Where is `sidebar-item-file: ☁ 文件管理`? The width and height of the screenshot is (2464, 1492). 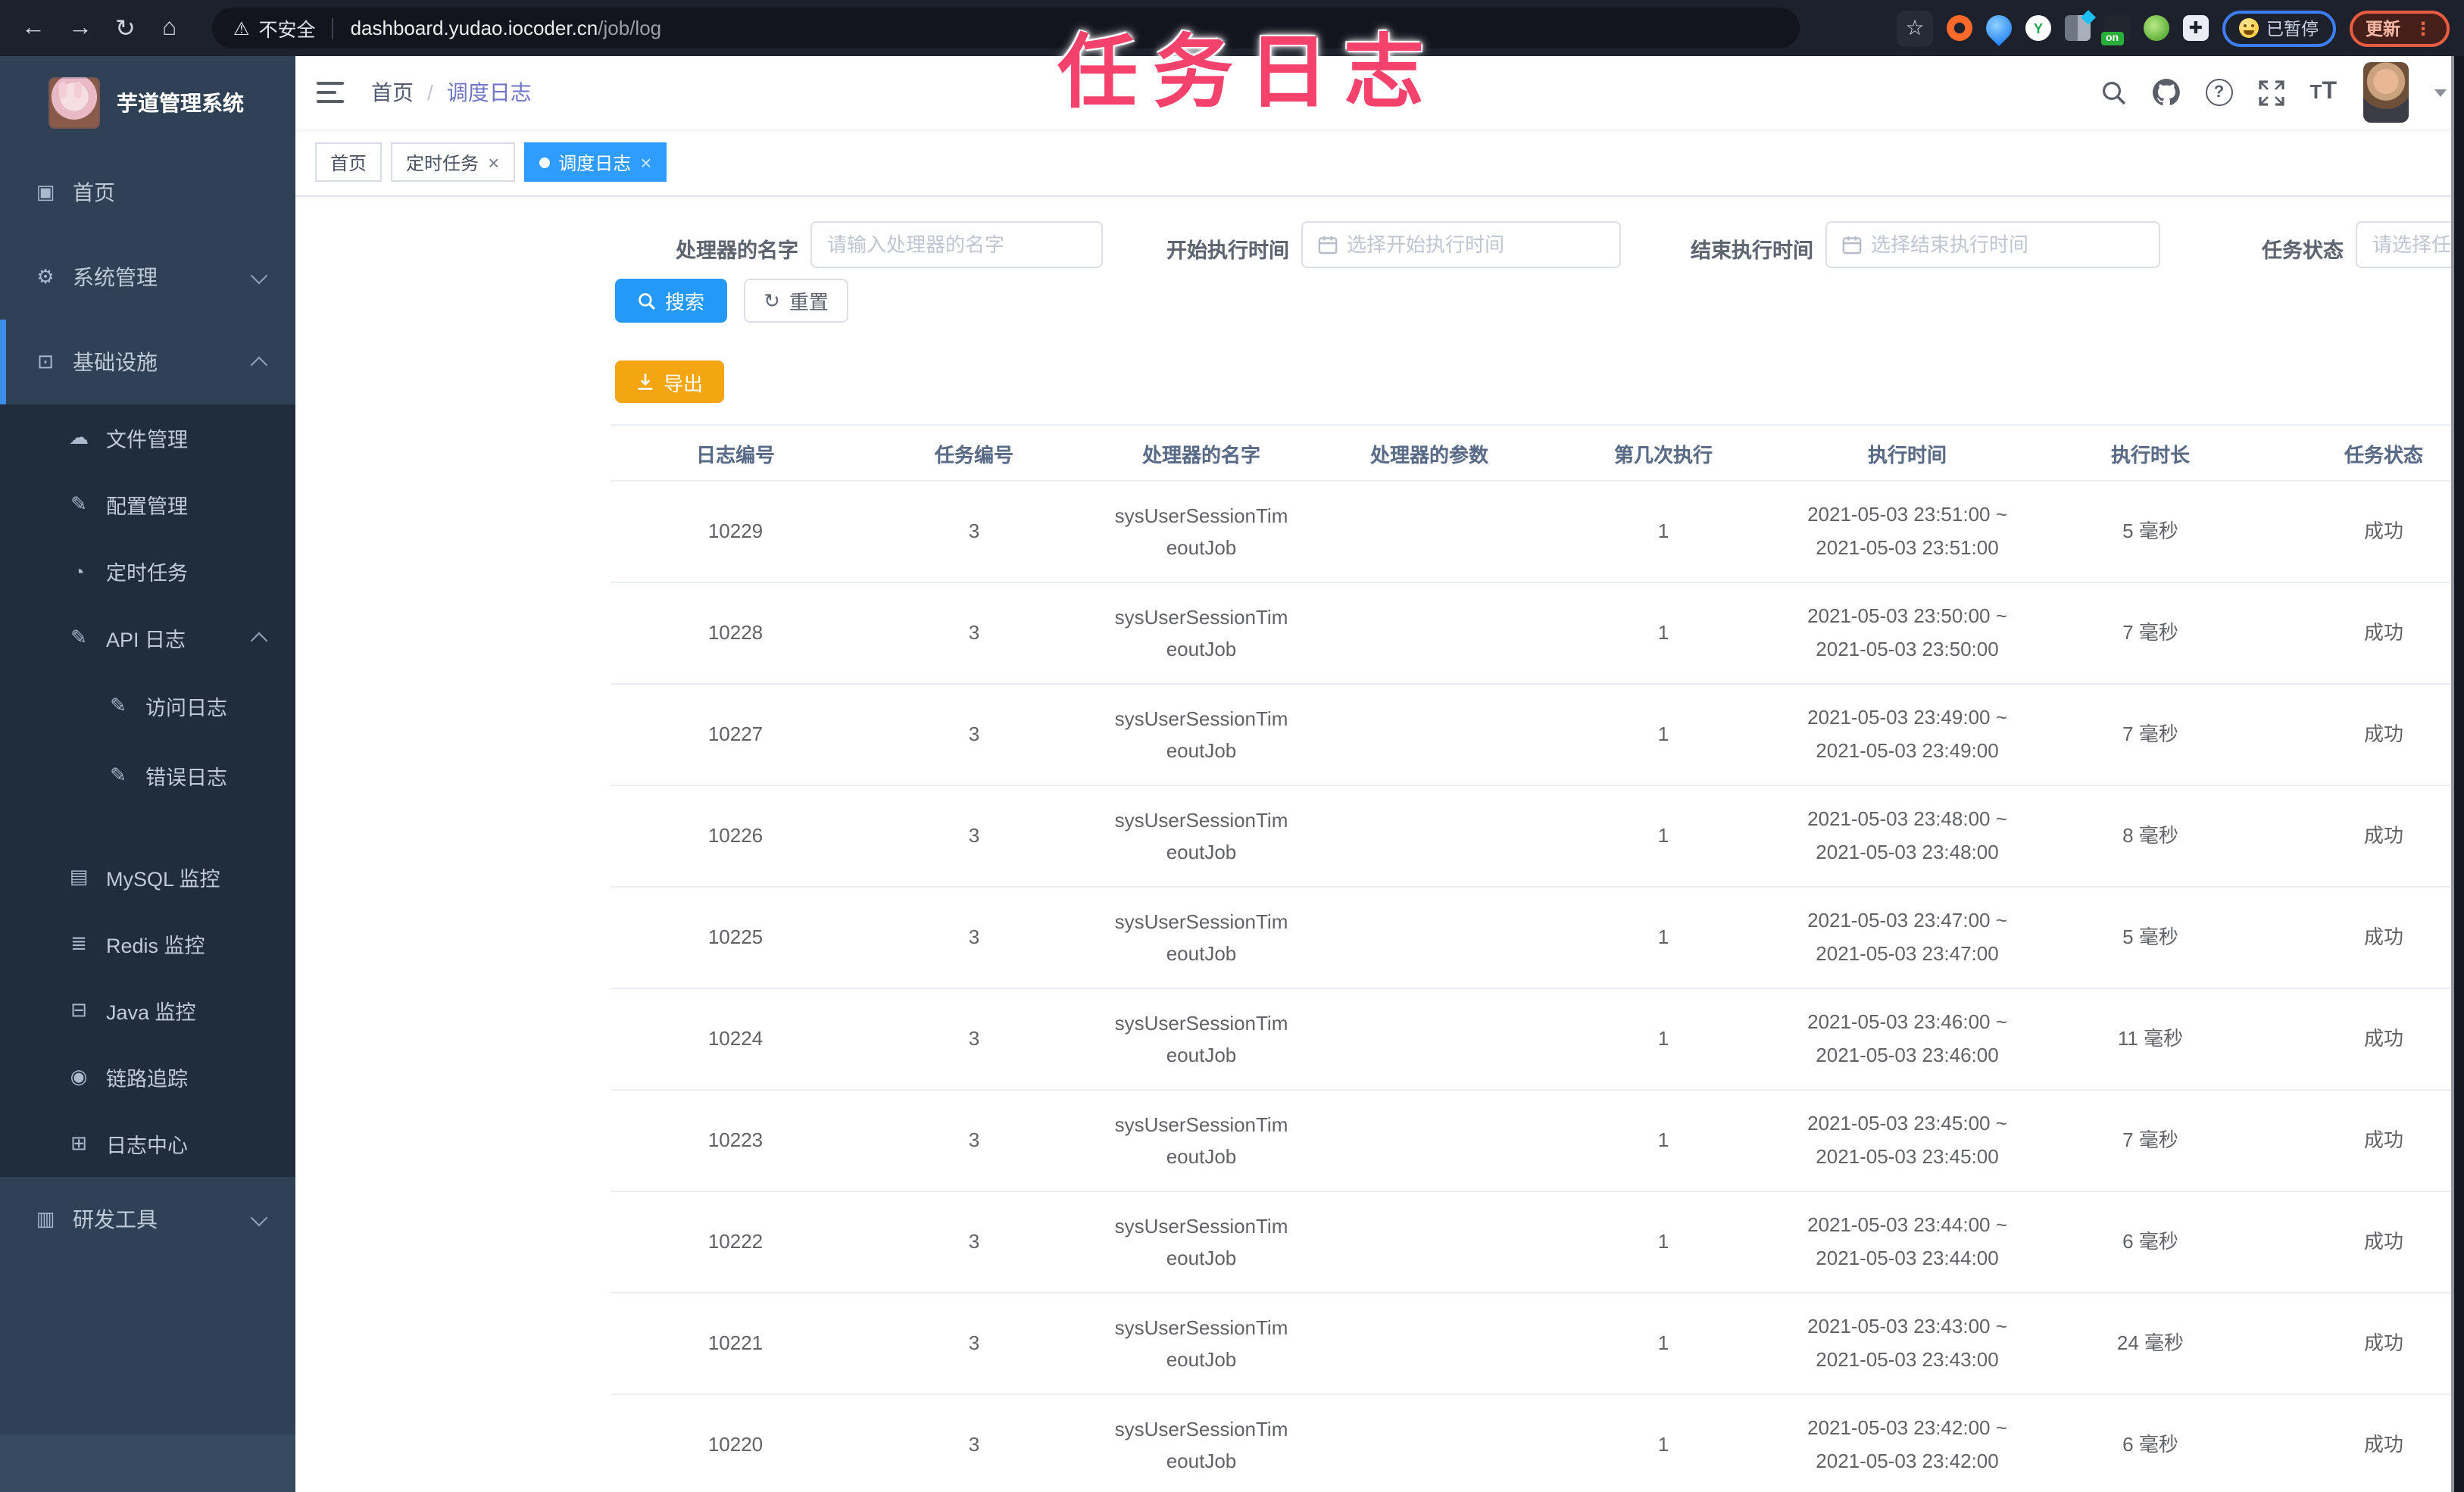
sidebar-item-file: ☁ 文件管理 is located at coordinates (147, 438).